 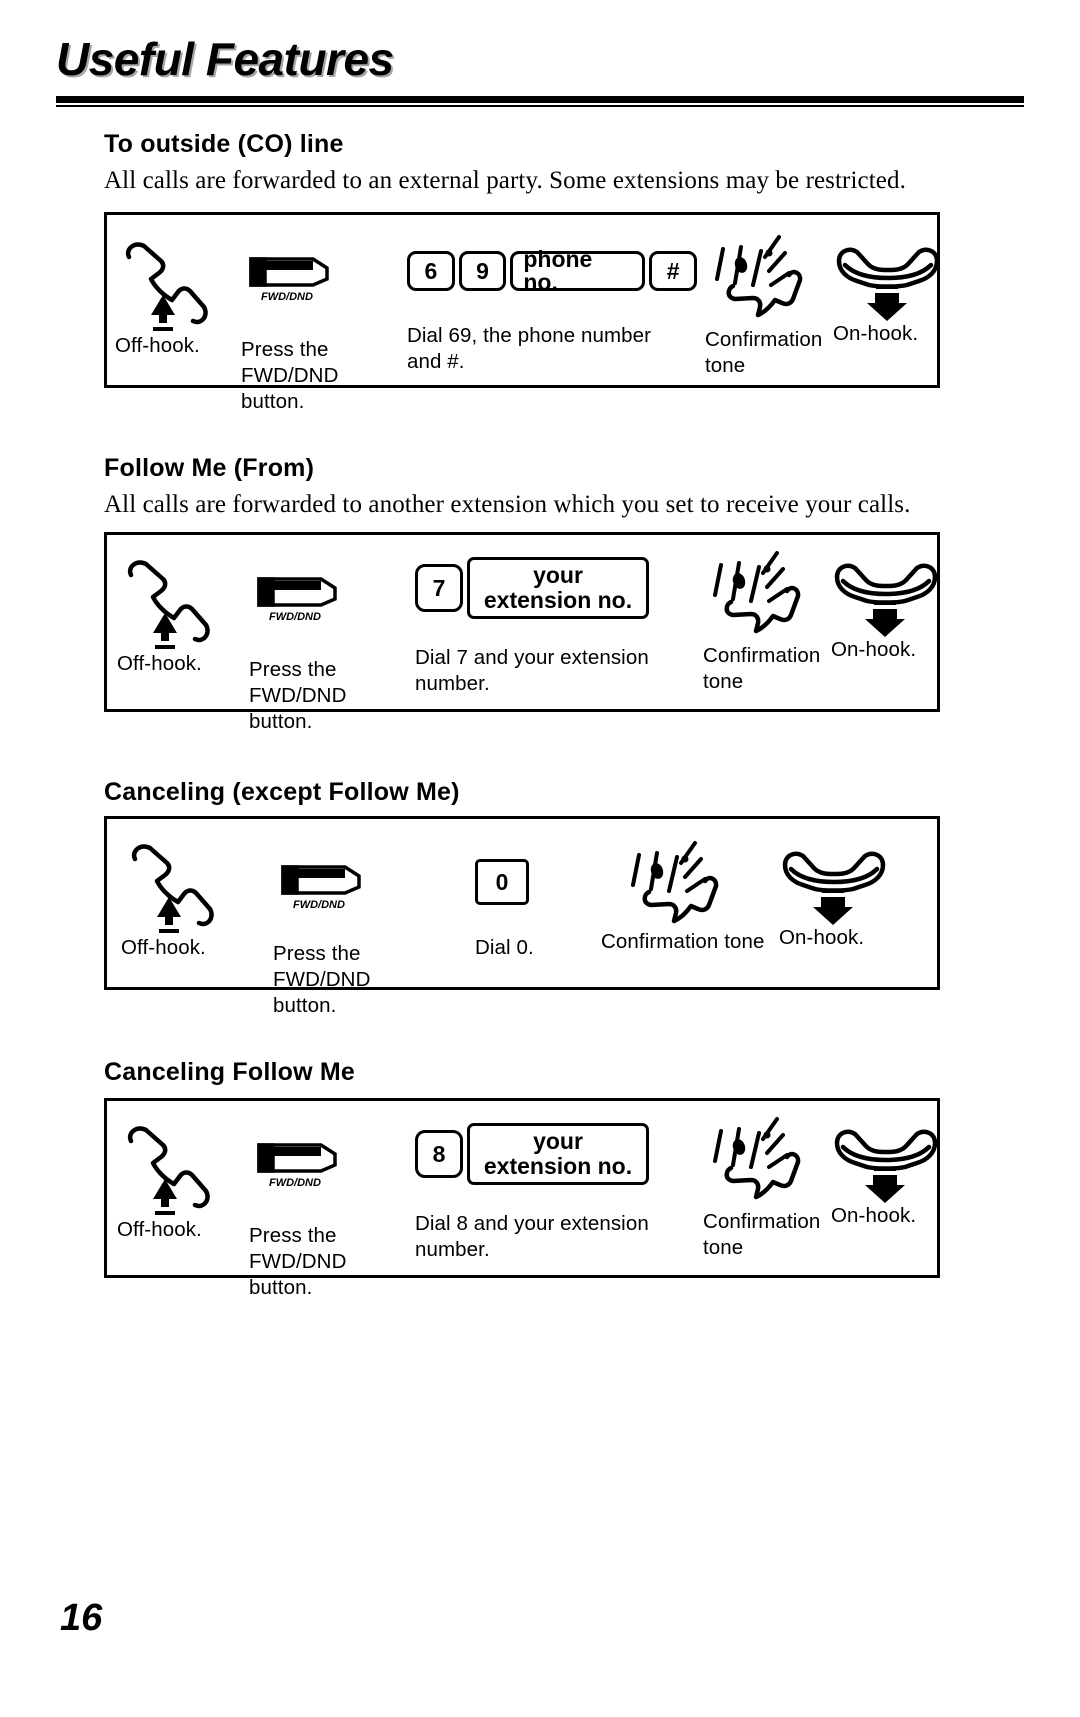 I want to click on dial-keys-icon: 8 your extension no., so click(x=560, y=1154).